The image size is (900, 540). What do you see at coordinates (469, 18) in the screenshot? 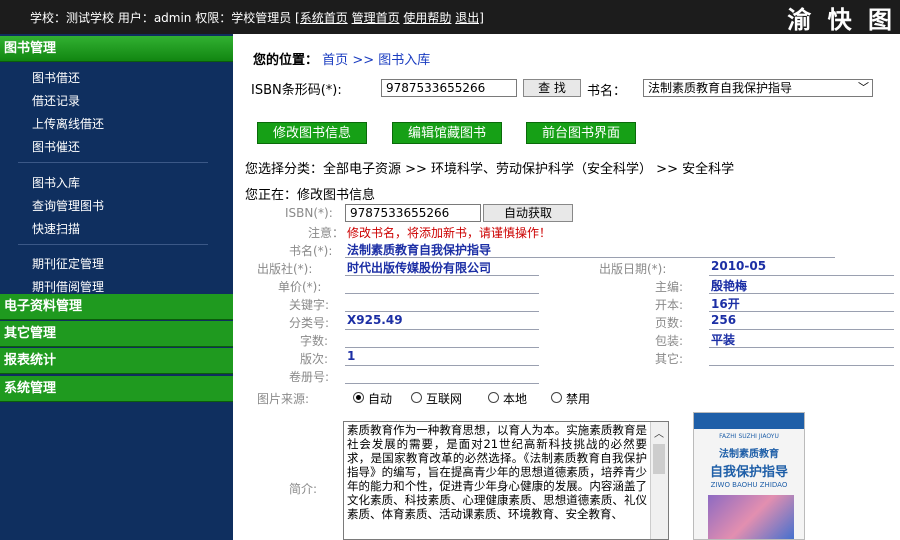
I see `logout-link: 退出]` at bounding box center [469, 18].